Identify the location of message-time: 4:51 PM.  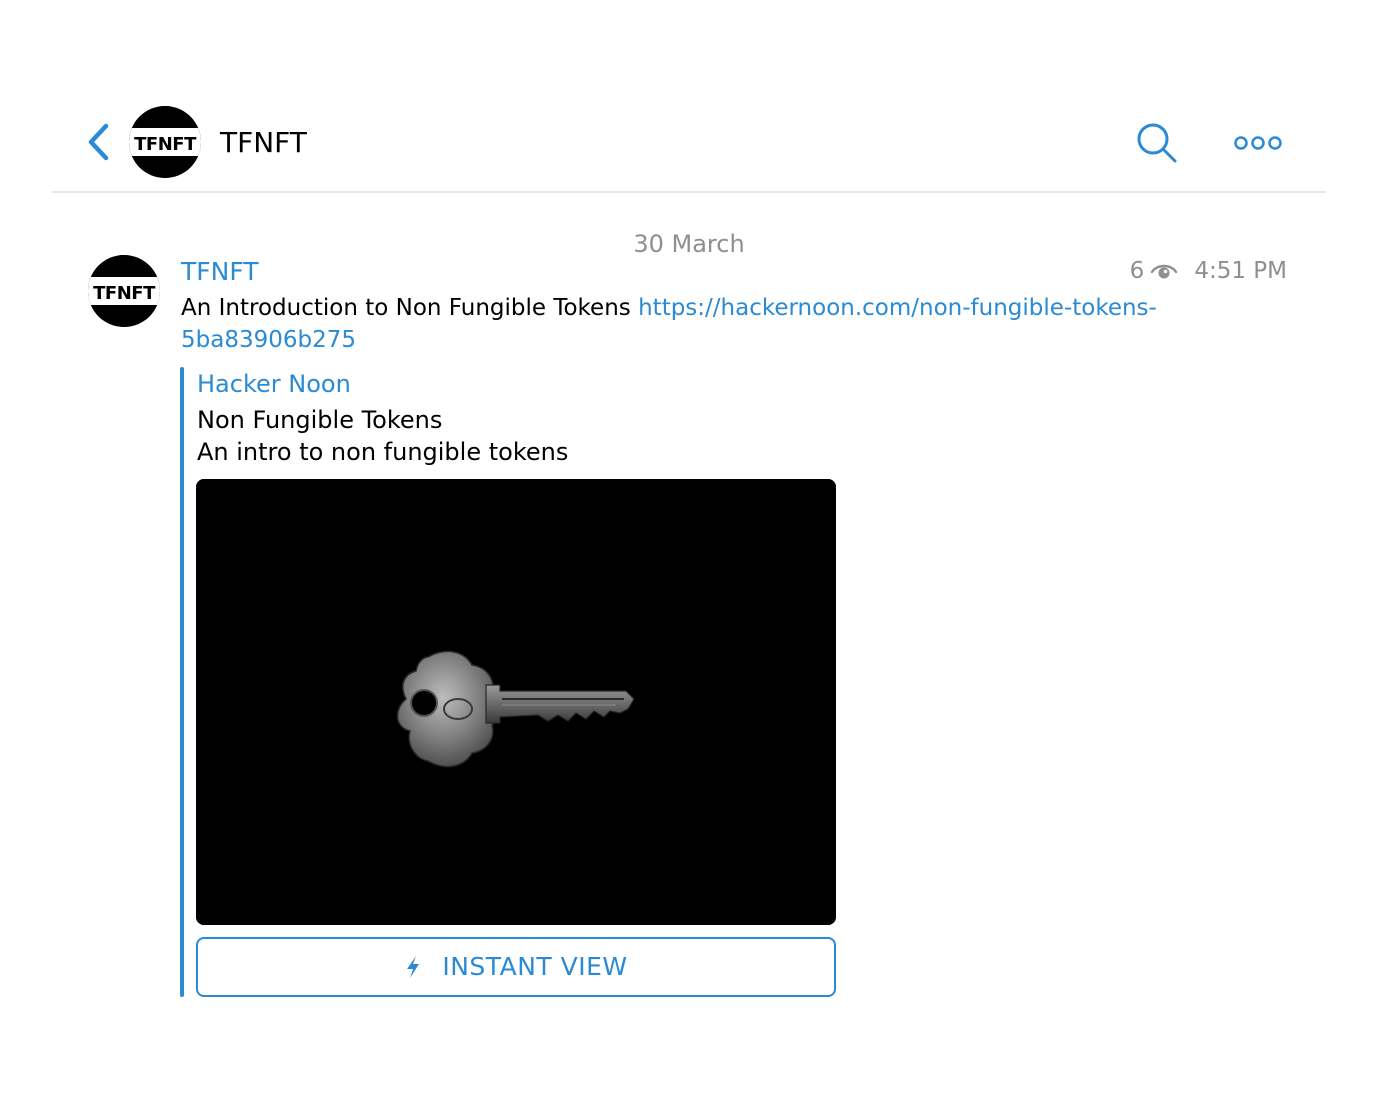
(1240, 271).